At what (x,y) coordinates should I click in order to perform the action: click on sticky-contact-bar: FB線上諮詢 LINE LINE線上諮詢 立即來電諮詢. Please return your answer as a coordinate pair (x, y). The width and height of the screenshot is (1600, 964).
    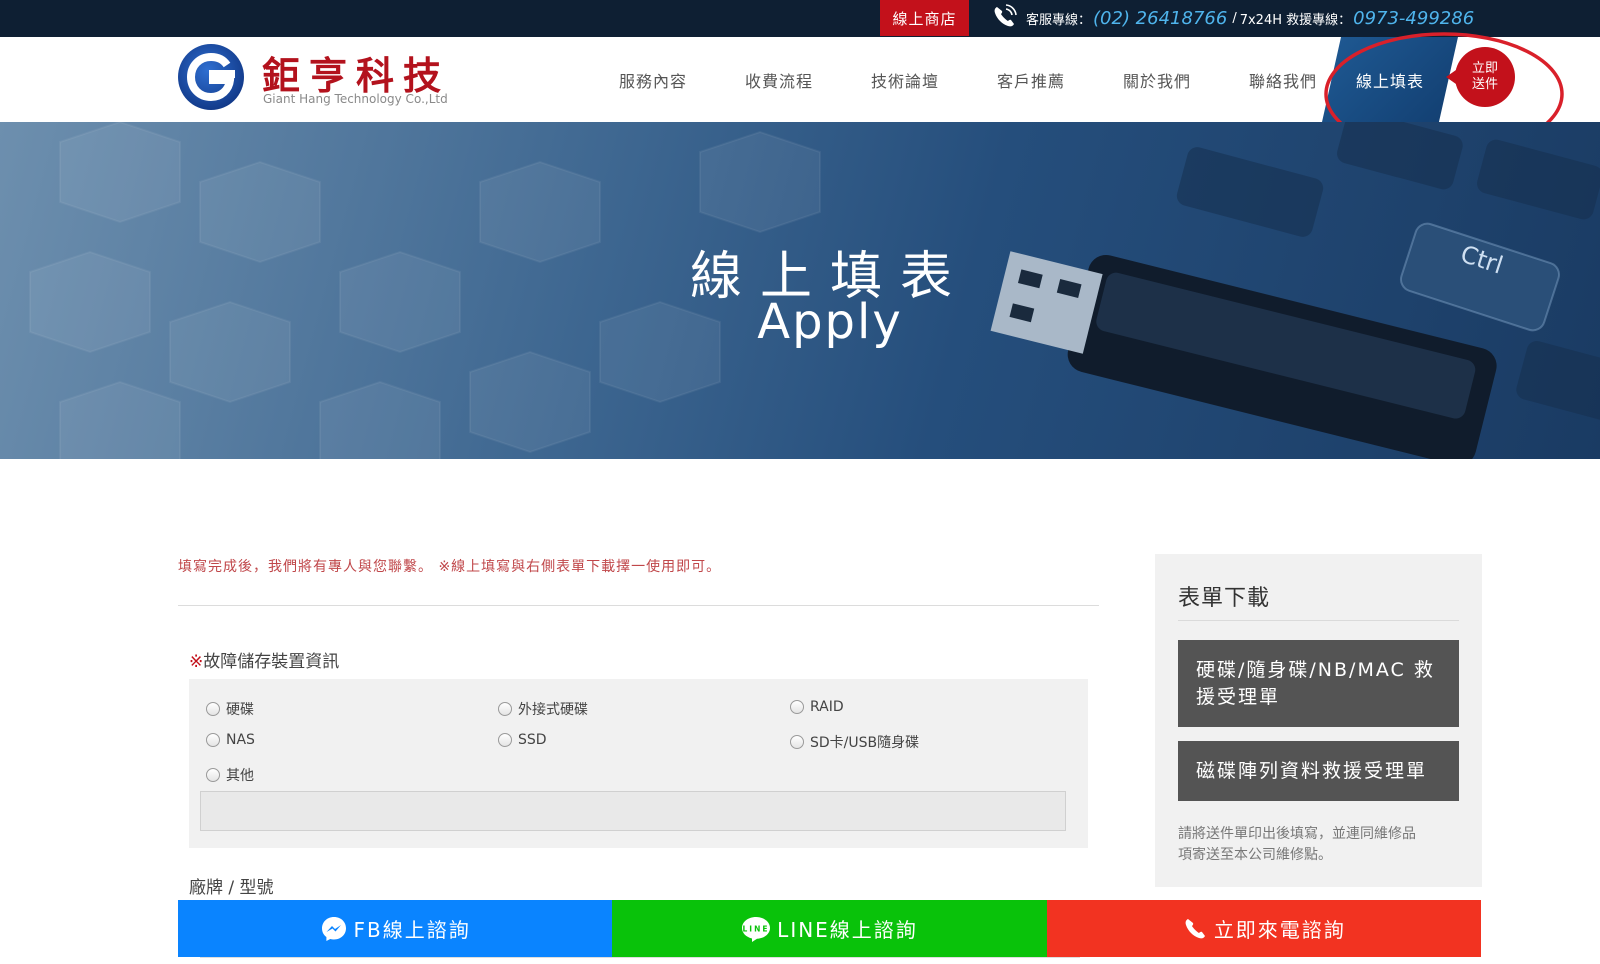
    Looking at the image, I should click on (829, 928).